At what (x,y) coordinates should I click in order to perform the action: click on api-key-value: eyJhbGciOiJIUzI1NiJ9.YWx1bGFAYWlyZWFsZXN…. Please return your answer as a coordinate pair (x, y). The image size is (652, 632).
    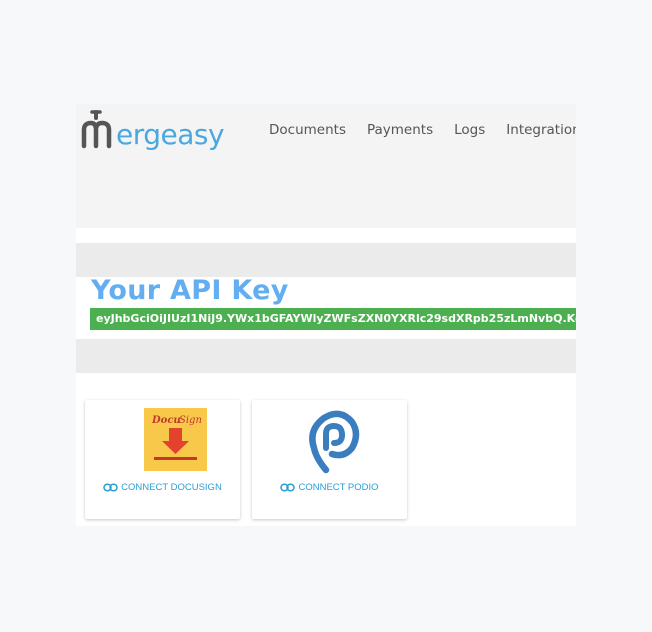
    Looking at the image, I should click on (333, 319).